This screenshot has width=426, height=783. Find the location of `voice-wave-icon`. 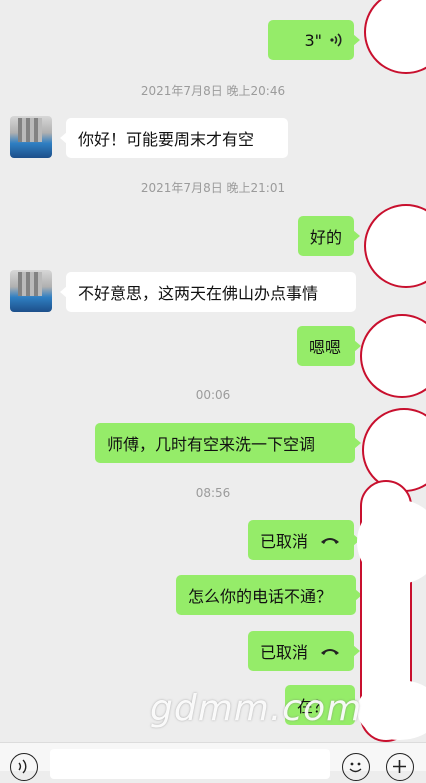

voice-wave-icon is located at coordinates (336, 40).